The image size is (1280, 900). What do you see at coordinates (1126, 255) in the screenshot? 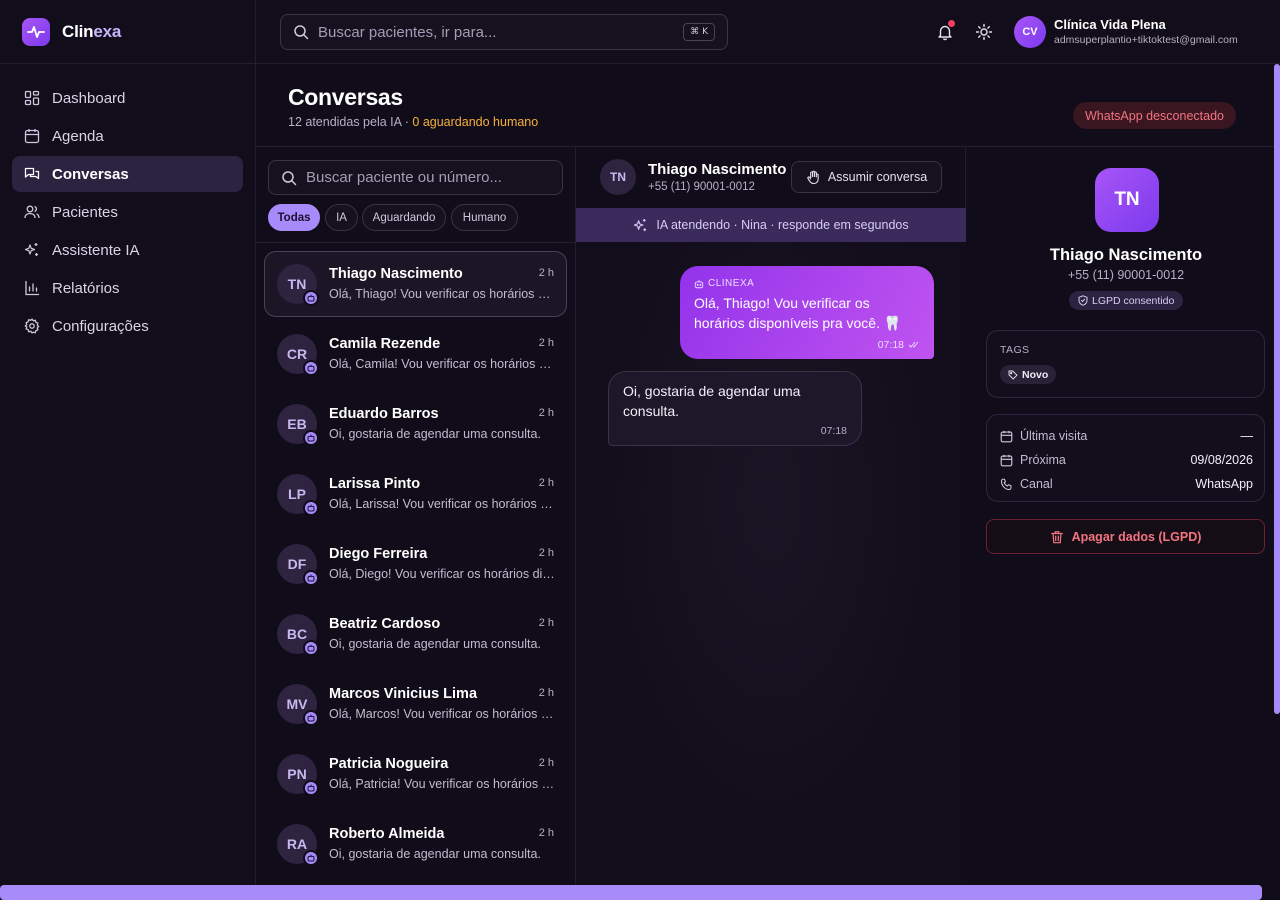
I see `patient-name: Thiago Nascimento` at bounding box center [1126, 255].